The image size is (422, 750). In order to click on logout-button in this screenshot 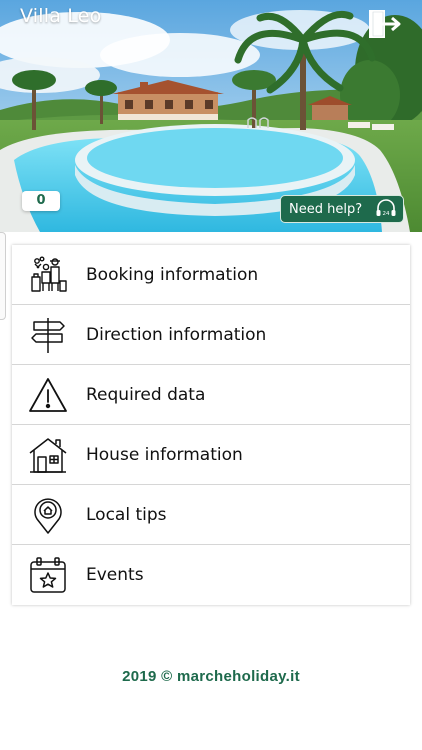, I will do `click(385, 24)`.